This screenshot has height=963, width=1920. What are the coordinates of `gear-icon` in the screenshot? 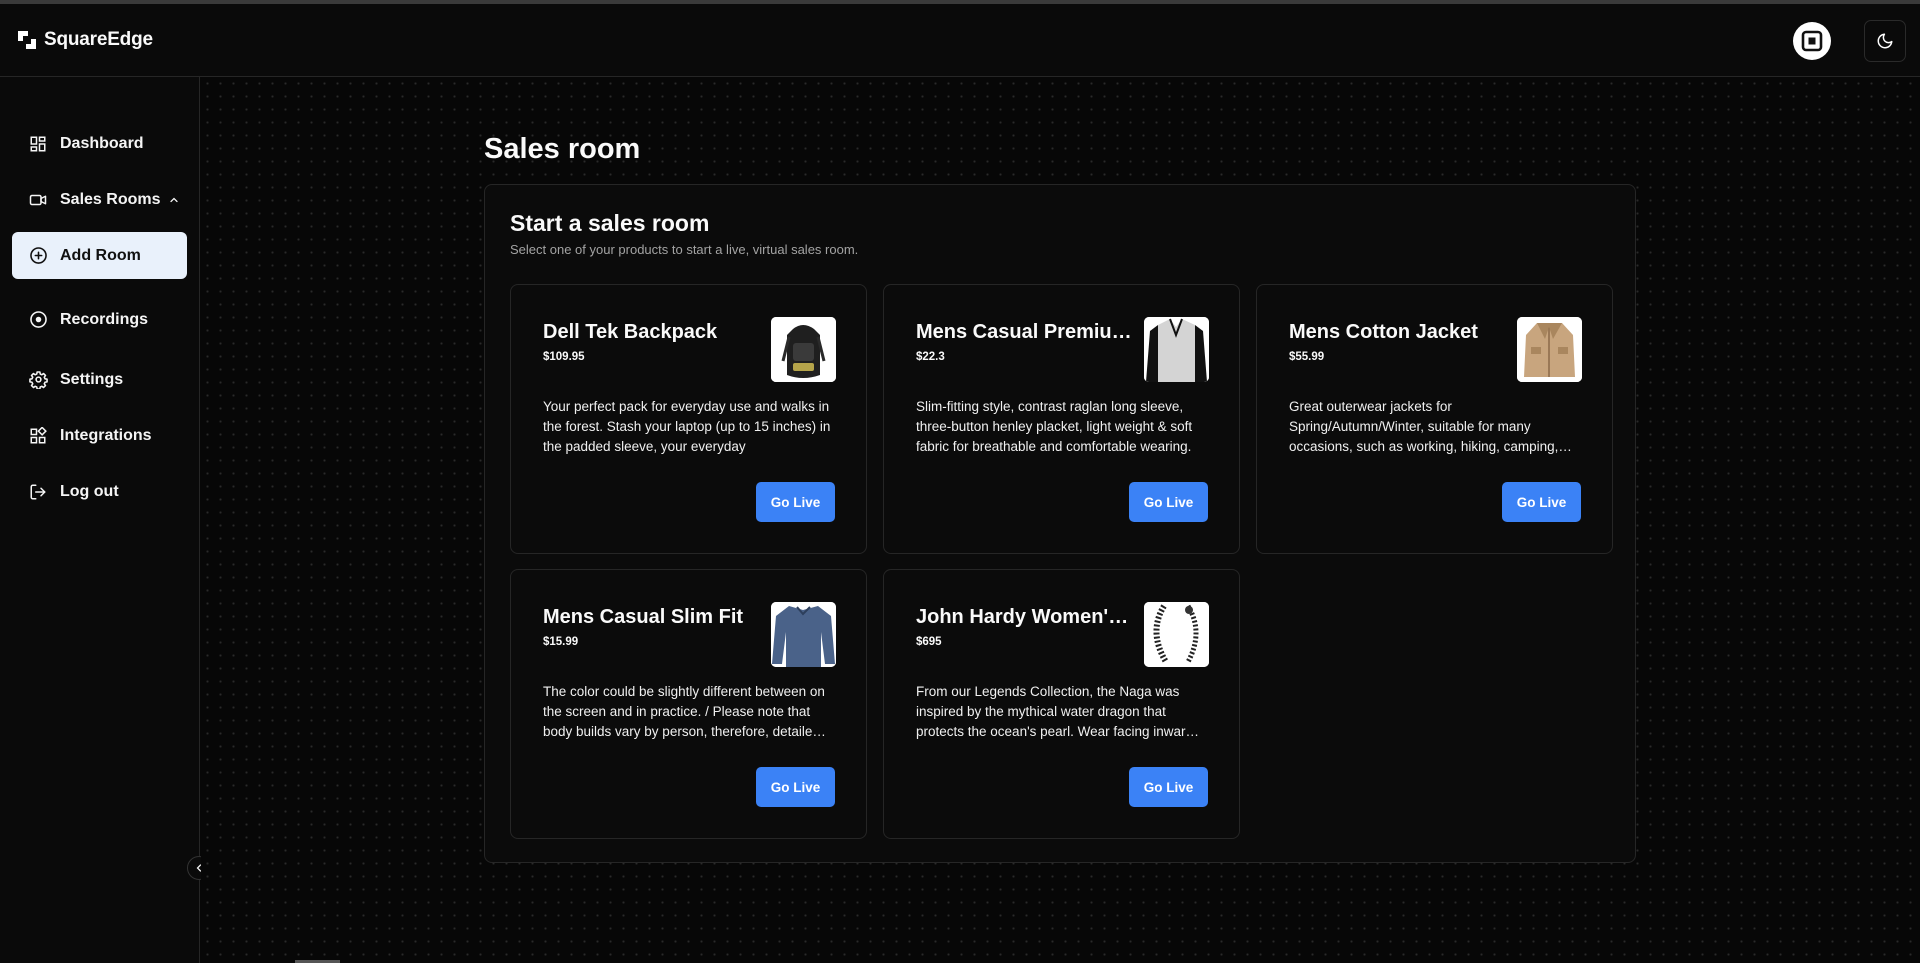 It's located at (38, 380).